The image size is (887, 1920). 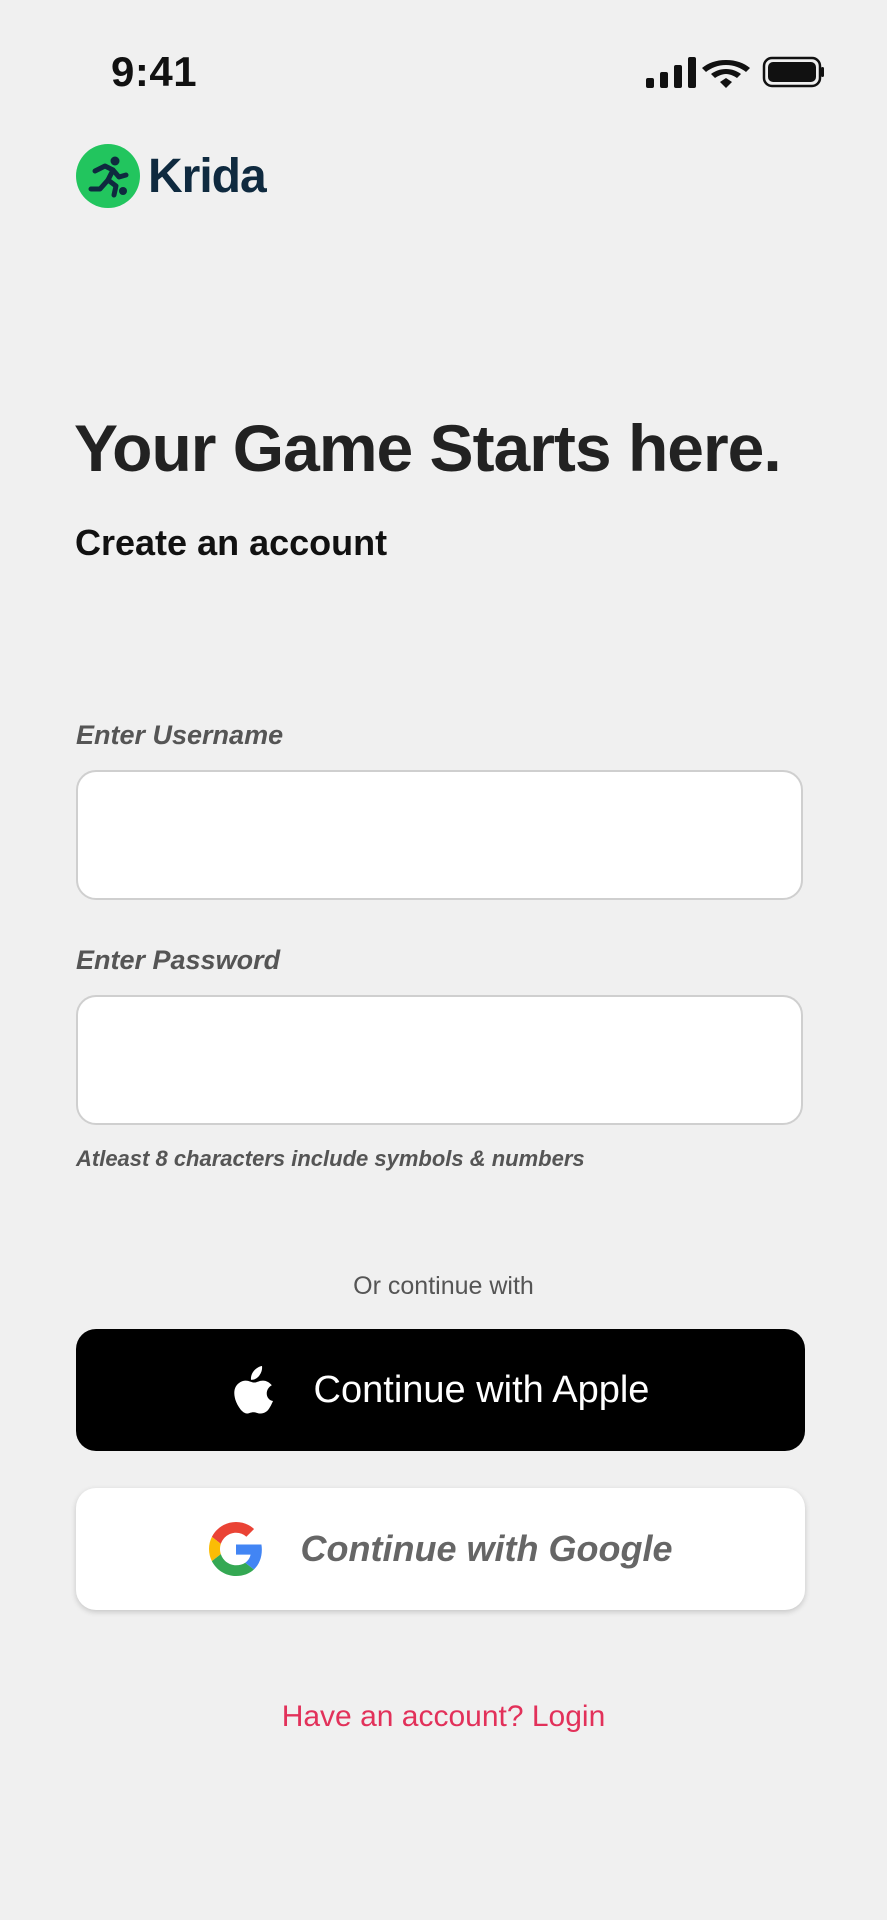 What do you see at coordinates (726, 74) in the screenshot?
I see `wifi-icon` at bounding box center [726, 74].